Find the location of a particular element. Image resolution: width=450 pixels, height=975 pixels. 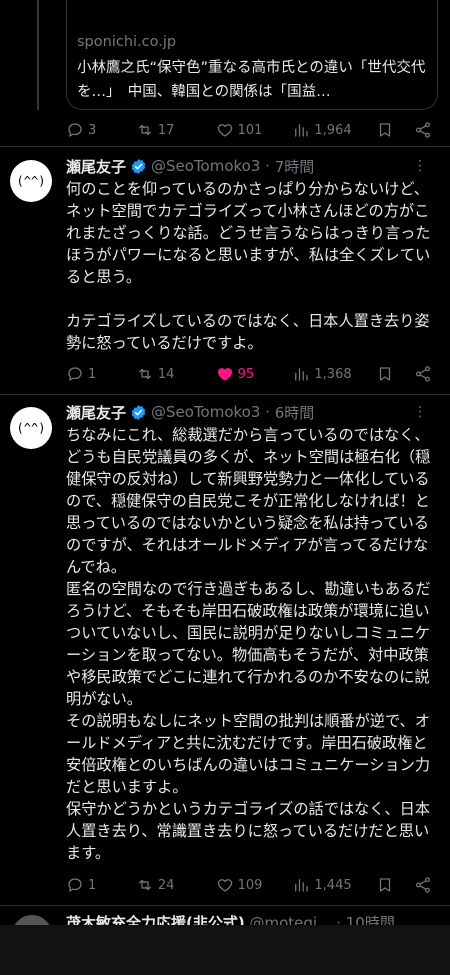

bottom-bar is located at coordinates (225, 950).